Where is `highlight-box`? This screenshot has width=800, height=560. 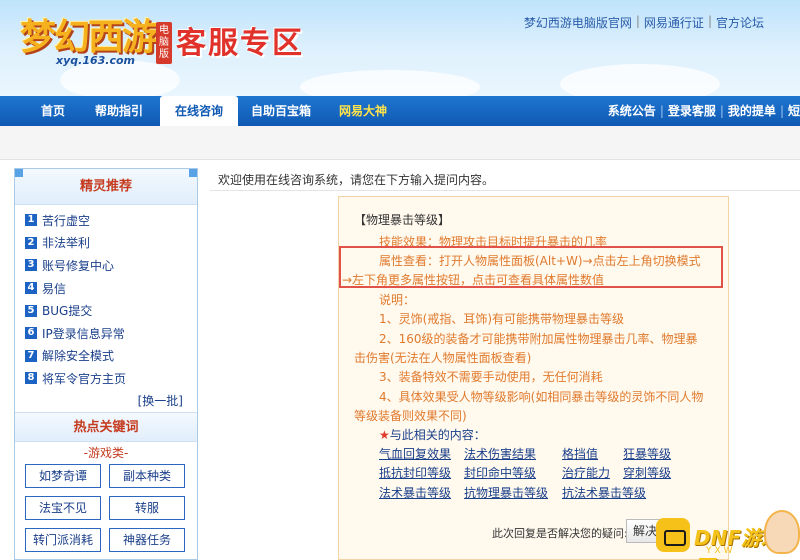 highlight-box is located at coordinates (531, 267).